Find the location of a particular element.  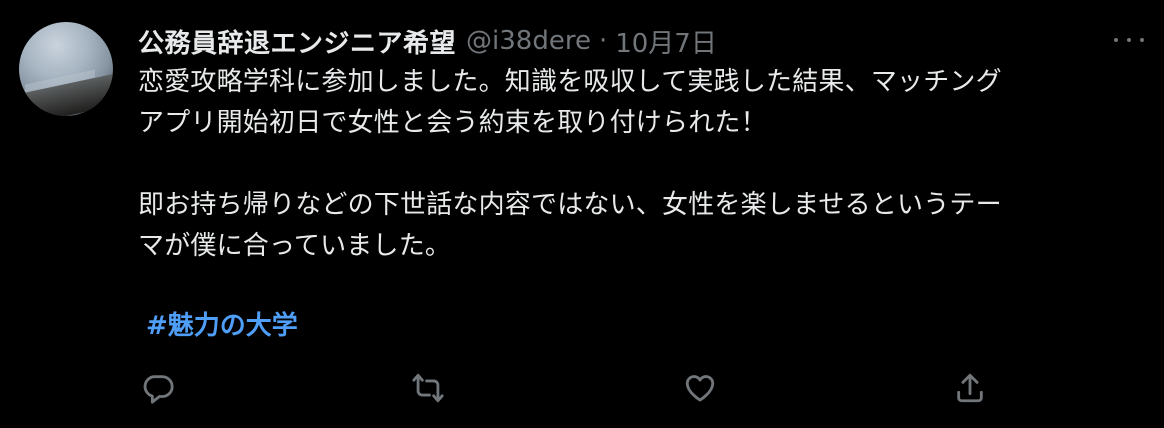

retweet-icon is located at coordinates (428, 388).